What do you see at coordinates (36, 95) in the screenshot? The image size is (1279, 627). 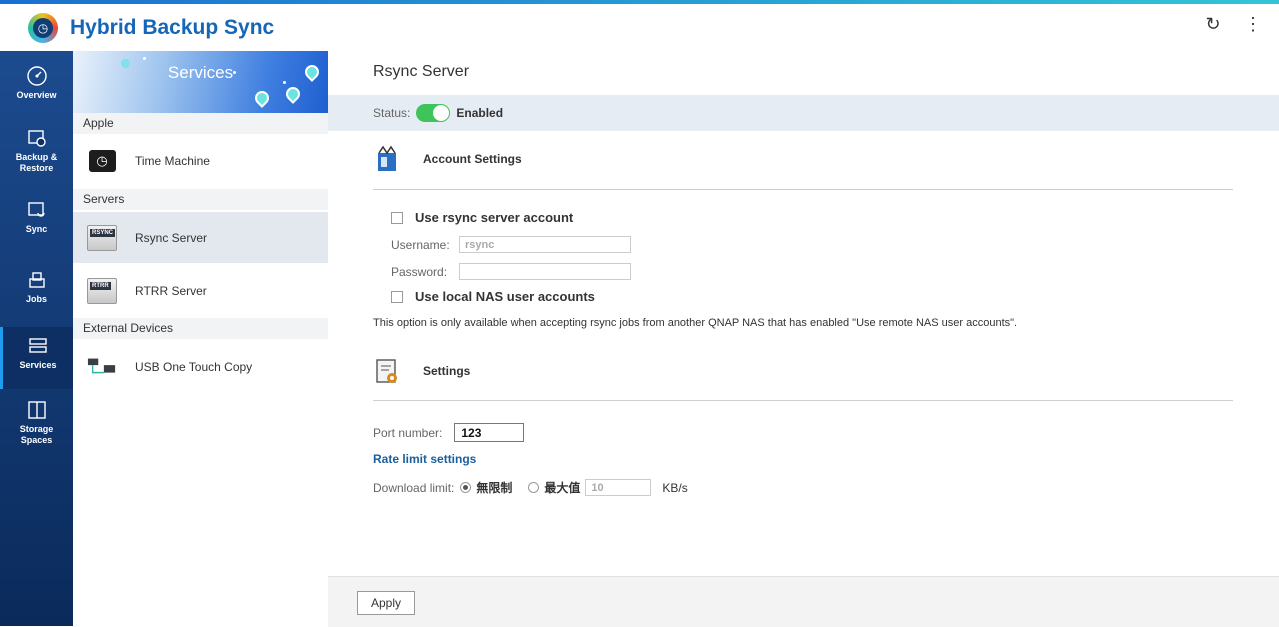 I see `nav-label: Overview` at bounding box center [36, 95].